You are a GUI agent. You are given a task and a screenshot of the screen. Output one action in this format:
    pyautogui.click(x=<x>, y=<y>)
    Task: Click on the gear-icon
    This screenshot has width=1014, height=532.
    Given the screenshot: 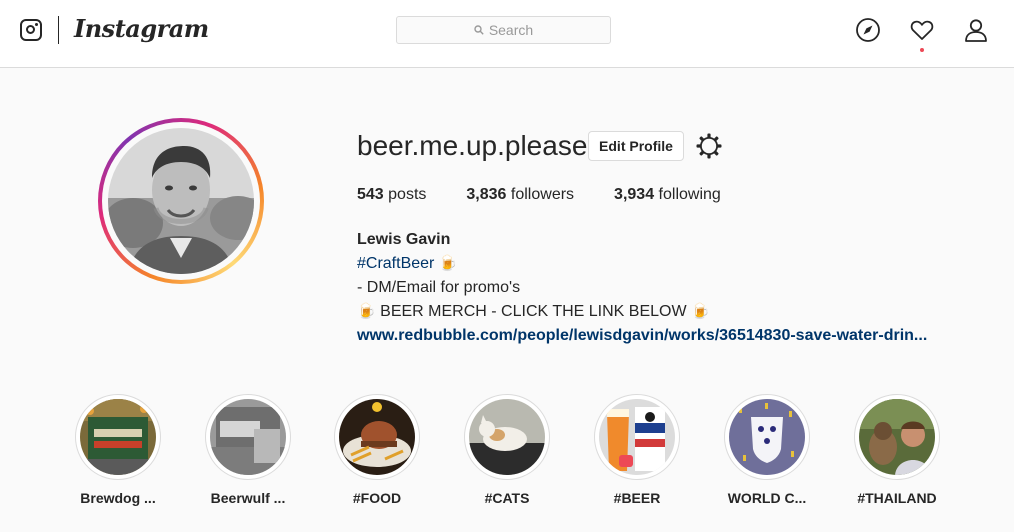 What is the action you would take?
    pyautogui.click(x=709, y=146)
    